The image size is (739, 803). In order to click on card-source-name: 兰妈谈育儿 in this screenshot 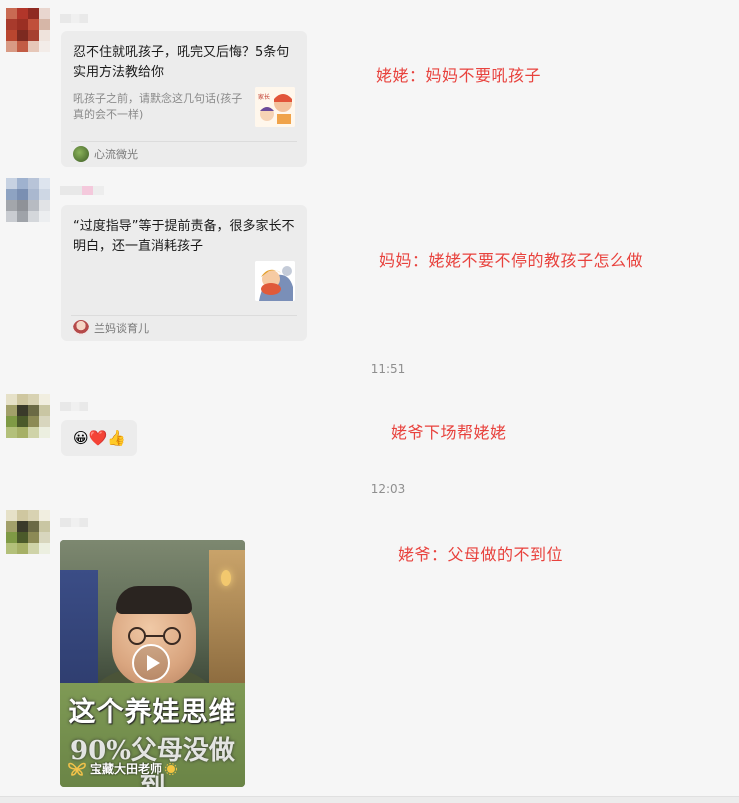, I will do `click(121, 328)`.